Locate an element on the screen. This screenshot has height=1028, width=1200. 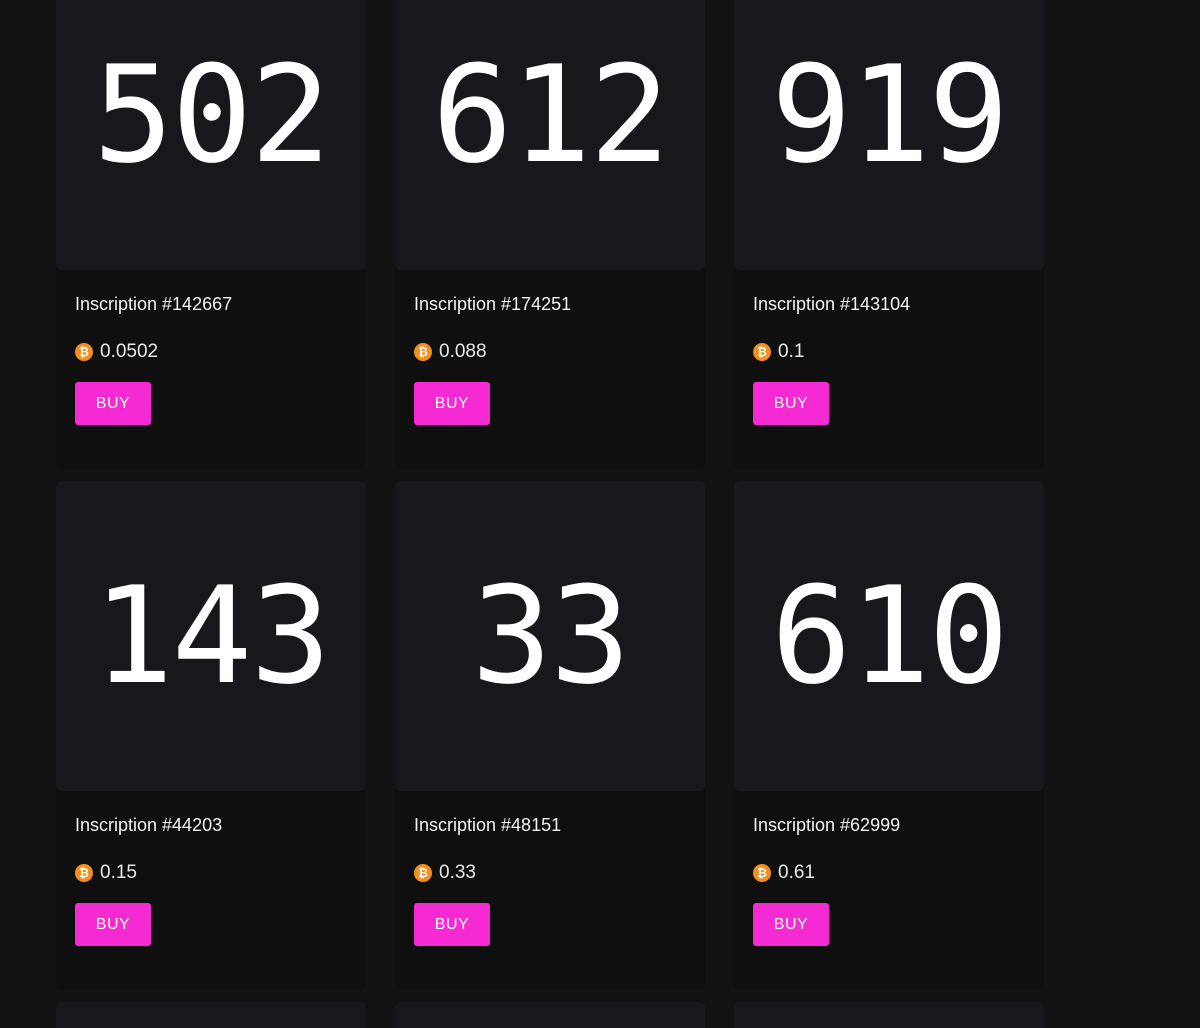
price-row: ₿ 0.0502 is located at coordinates (211, 352).